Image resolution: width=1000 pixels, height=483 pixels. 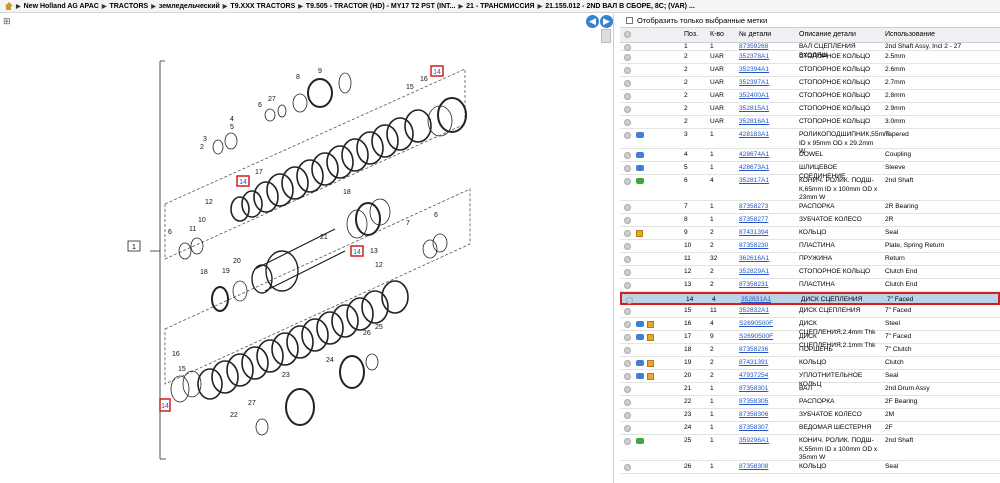 I want to click on table-row: 2 UAR 352816A1 СТОПОРНОЕ КОЛЬЦО 3.0mm, so click(x=810, y=122).